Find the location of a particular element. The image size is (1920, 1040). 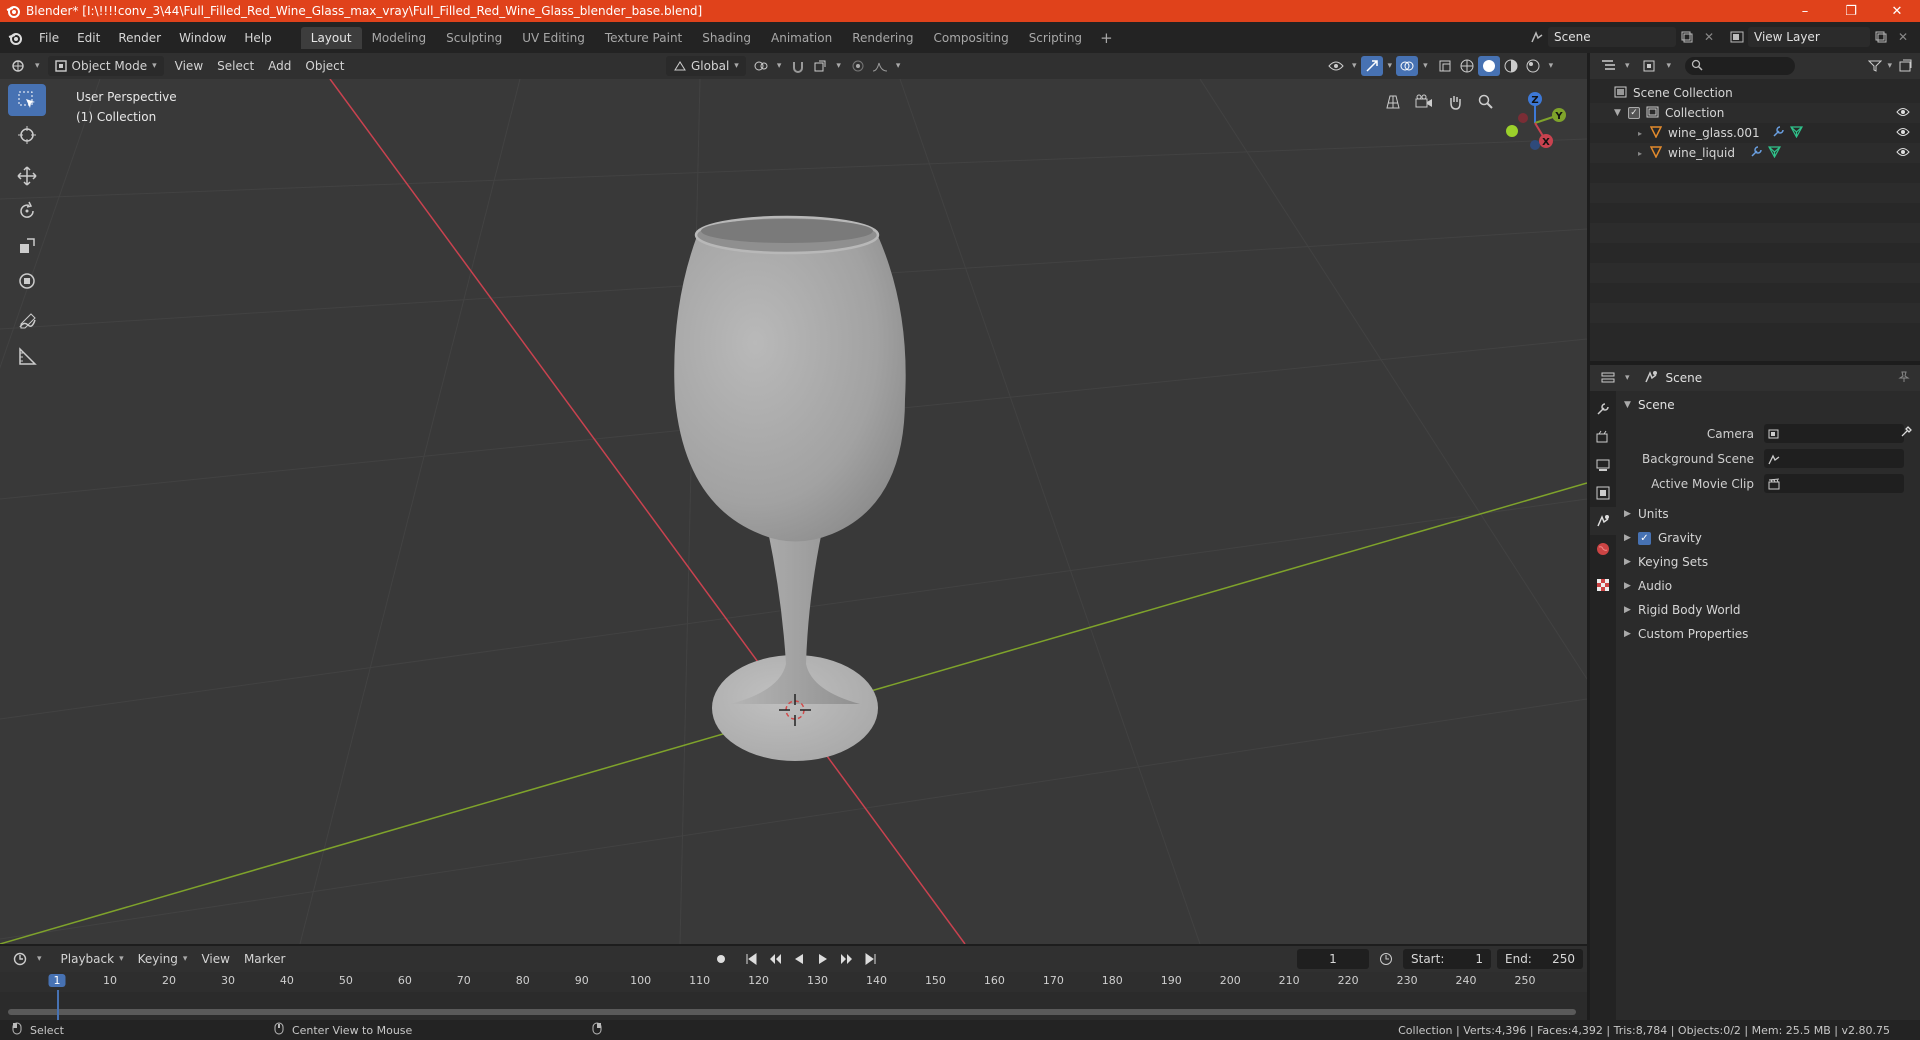

collection-checkbox: ✓ is located at coordinates (1634, 113).